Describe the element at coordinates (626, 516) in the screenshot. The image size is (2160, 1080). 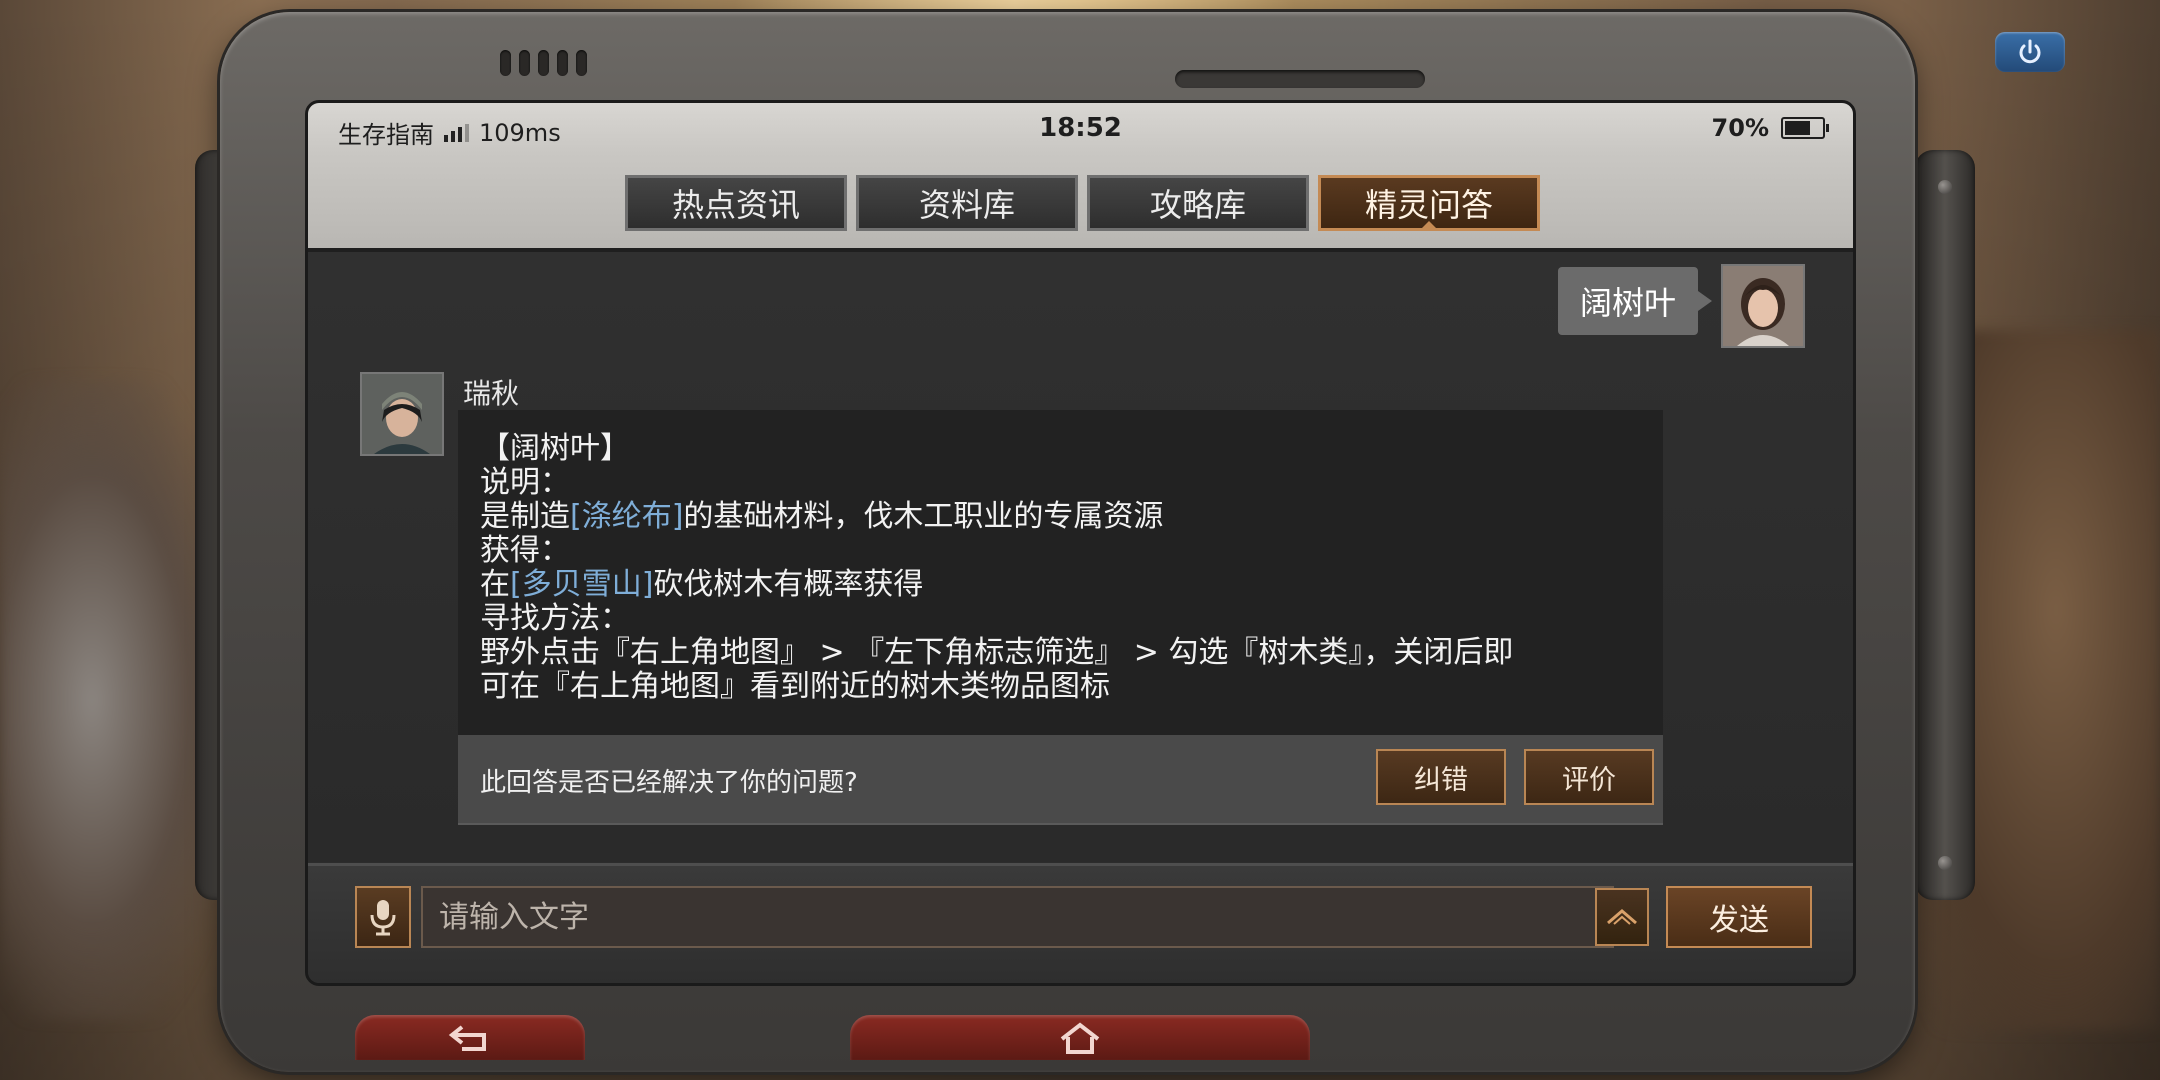
I see `link-polyester-cloth: [涤纶布]` at that location.